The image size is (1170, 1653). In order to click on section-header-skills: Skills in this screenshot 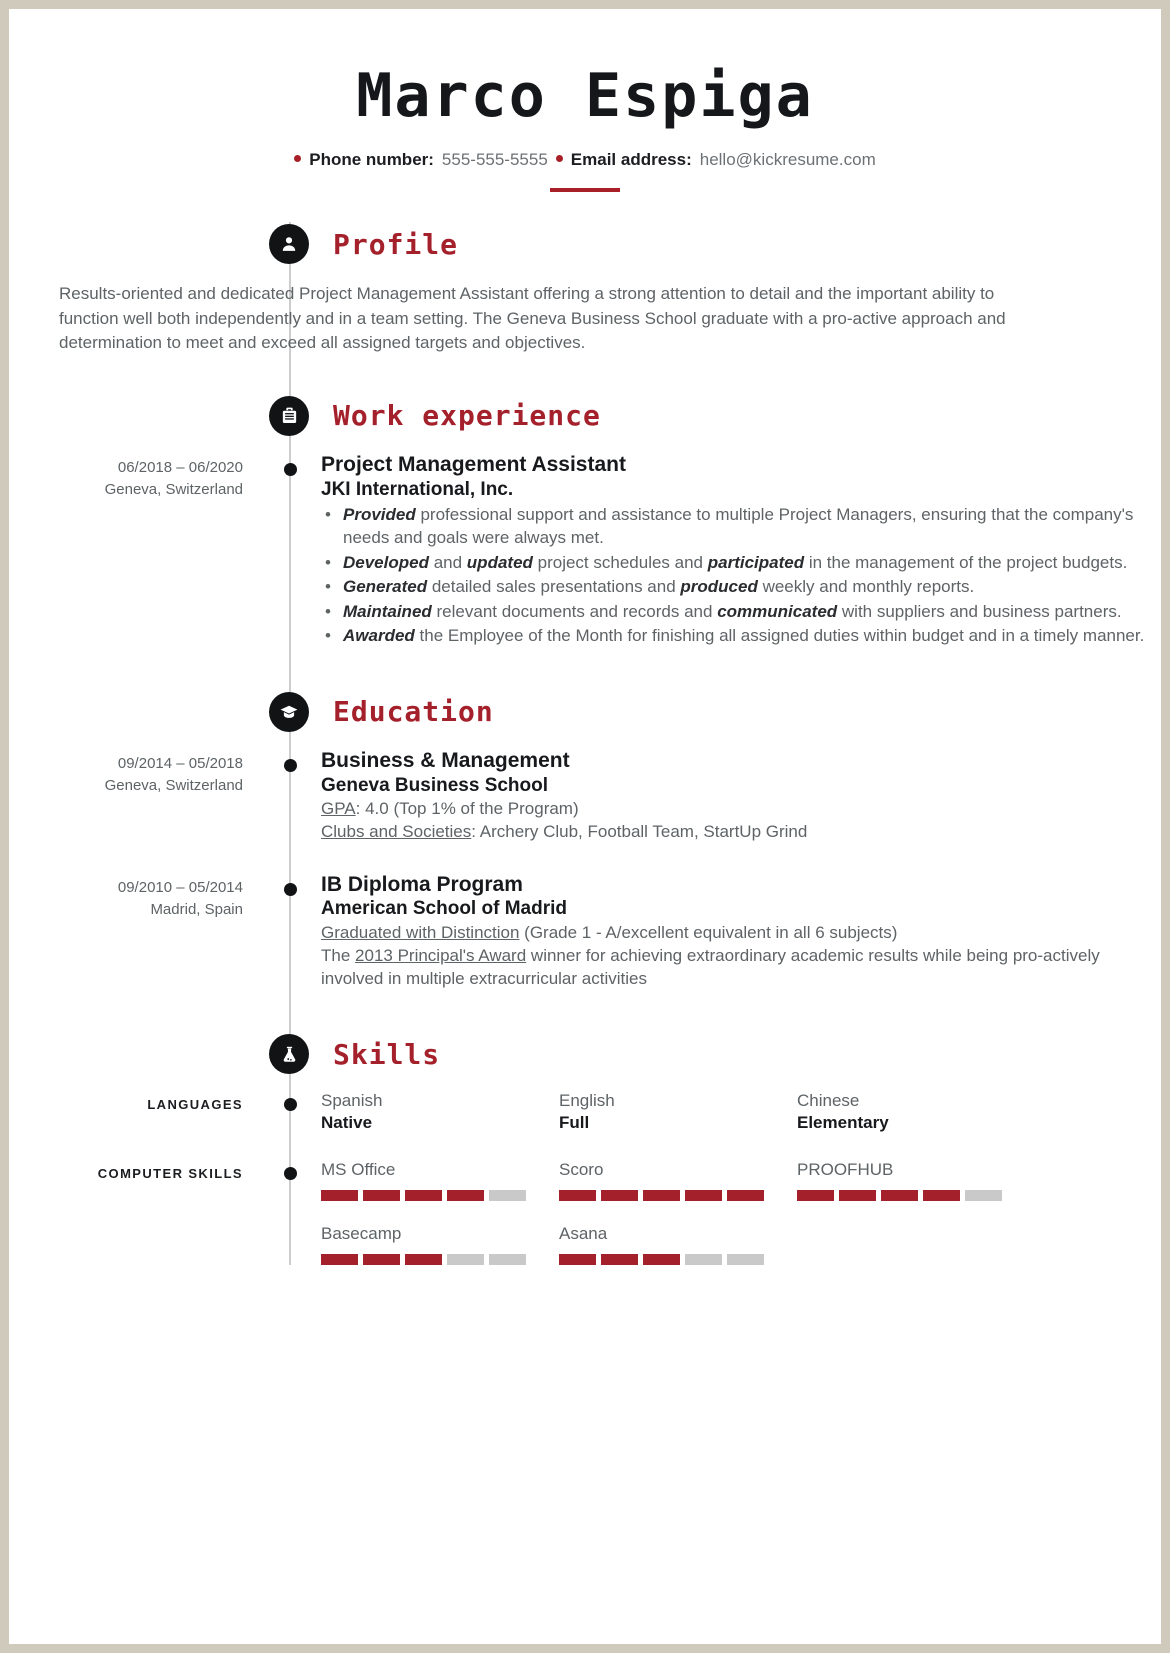, I will do `click(715, 1054)`.